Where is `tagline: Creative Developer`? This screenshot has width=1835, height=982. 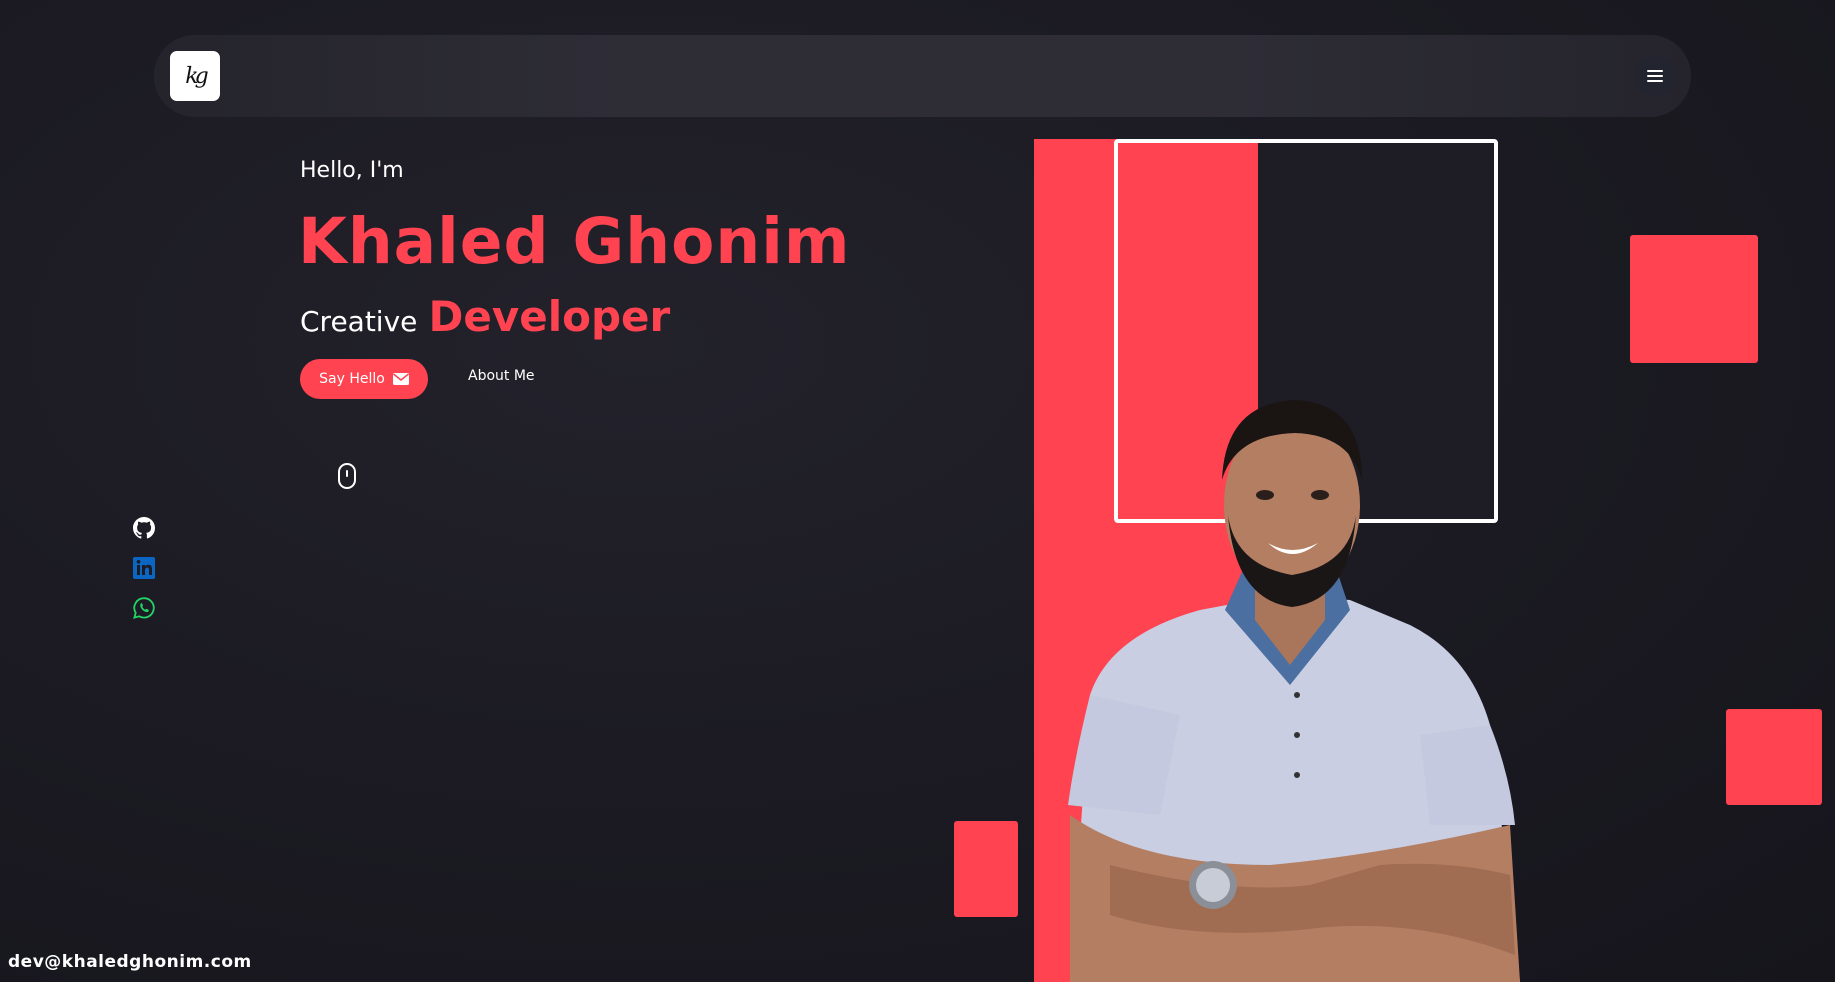
tagline: Creative Developer is located at coordinates (485, 316).